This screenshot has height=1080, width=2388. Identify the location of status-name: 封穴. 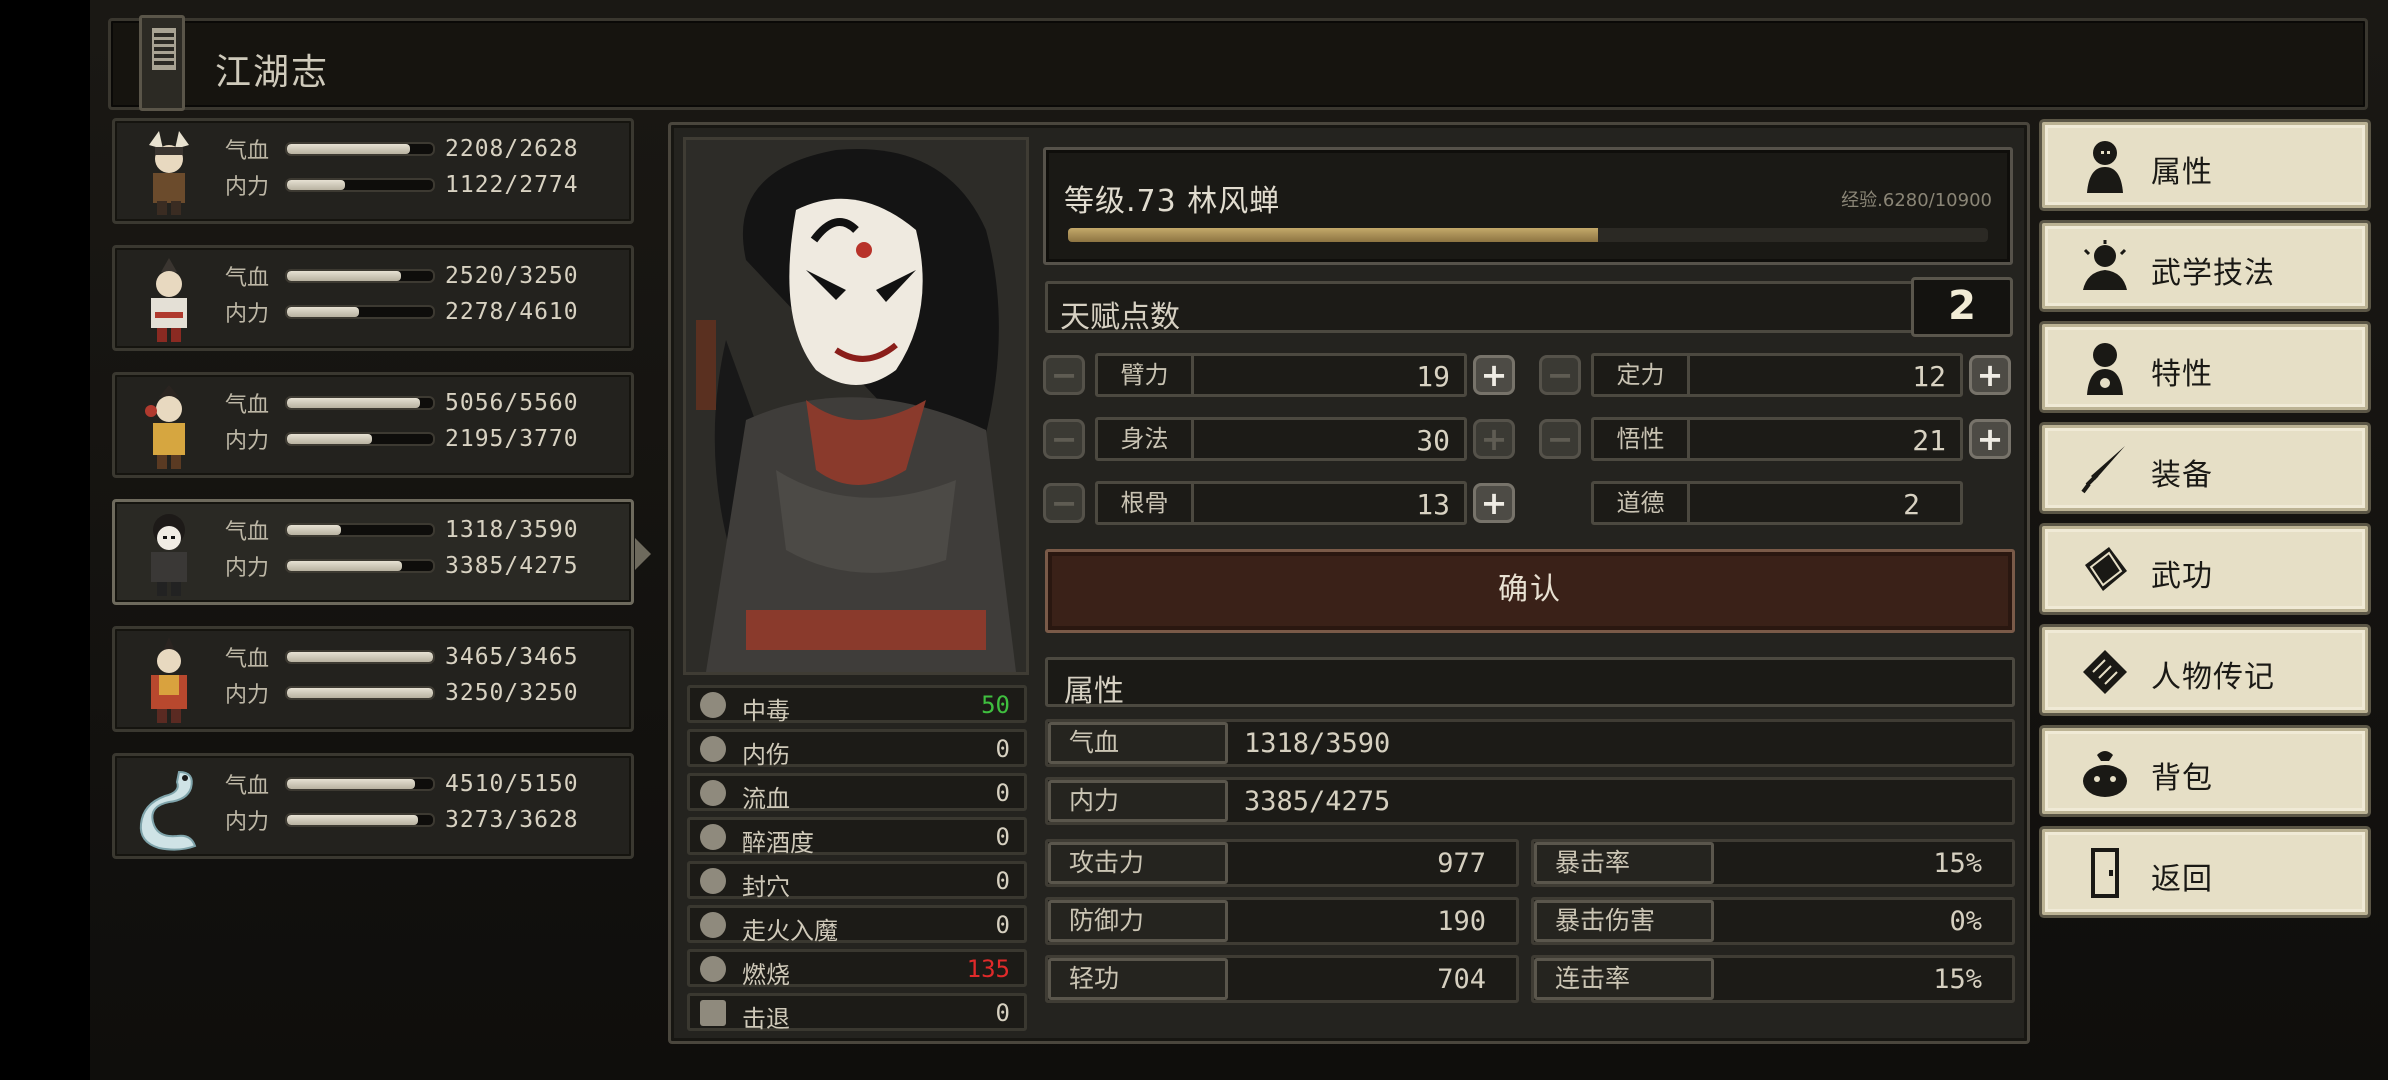
(766, 887).